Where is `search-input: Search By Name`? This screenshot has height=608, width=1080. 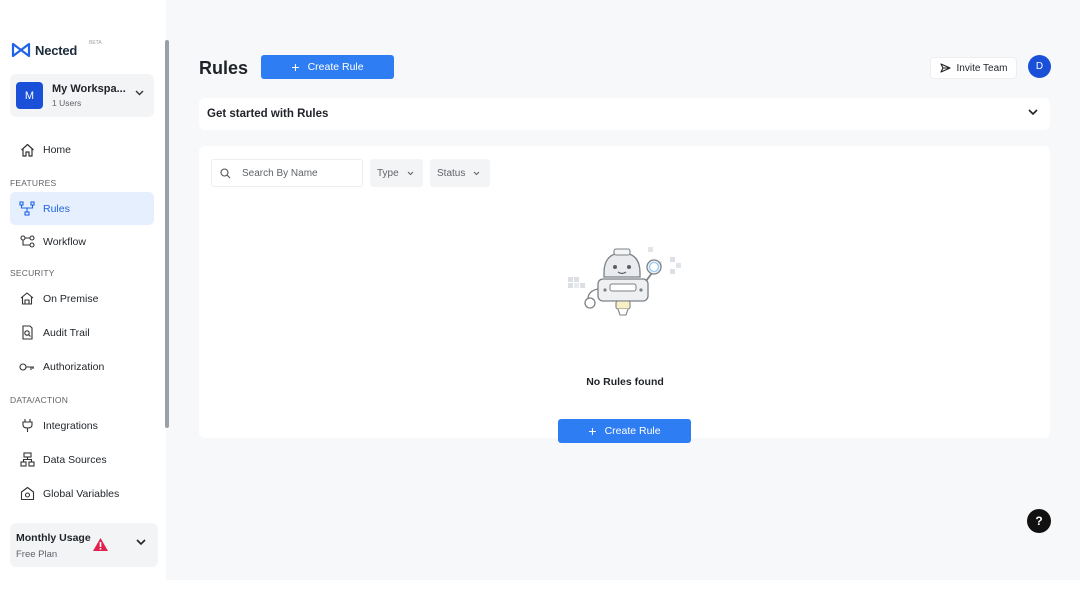
search-input: Search By Name is located at coordinates (287, 173).